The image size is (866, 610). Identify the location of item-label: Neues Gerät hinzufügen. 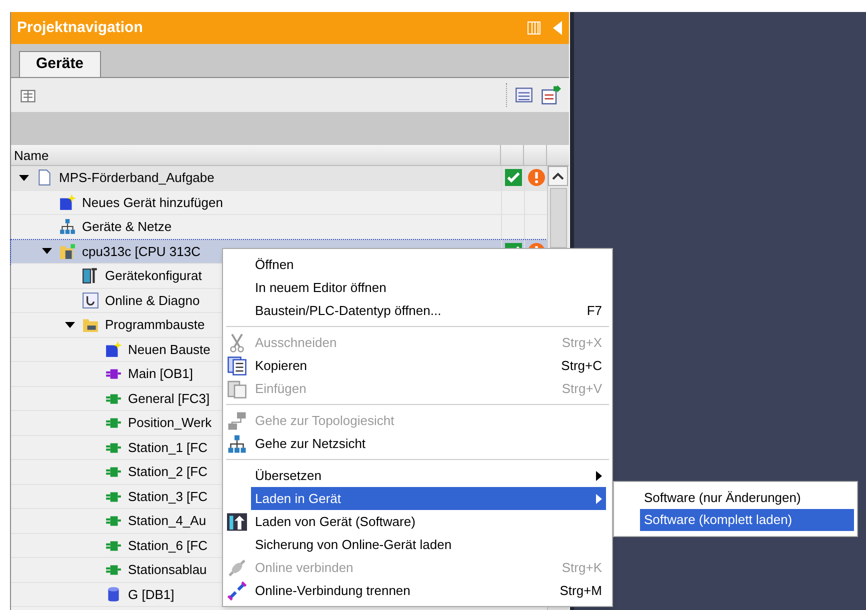
(152, 203).